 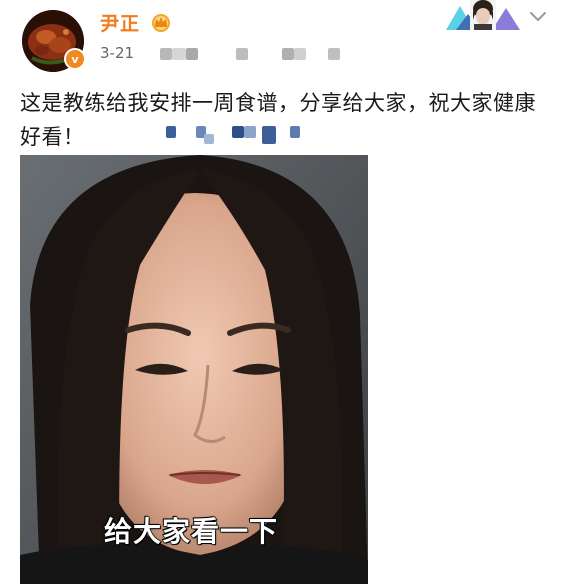 I want to click on chevron-down-icon, so click(x=538, y=16).